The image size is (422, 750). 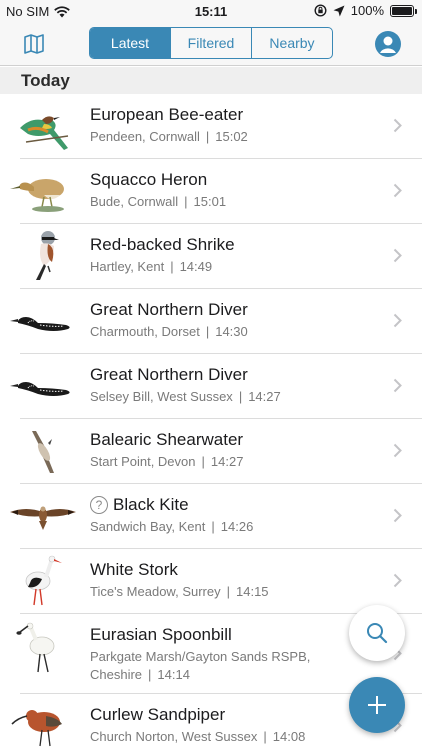 I want to click on nav-bar: Latest Filtered Nearby, so click(x=211, y=44).